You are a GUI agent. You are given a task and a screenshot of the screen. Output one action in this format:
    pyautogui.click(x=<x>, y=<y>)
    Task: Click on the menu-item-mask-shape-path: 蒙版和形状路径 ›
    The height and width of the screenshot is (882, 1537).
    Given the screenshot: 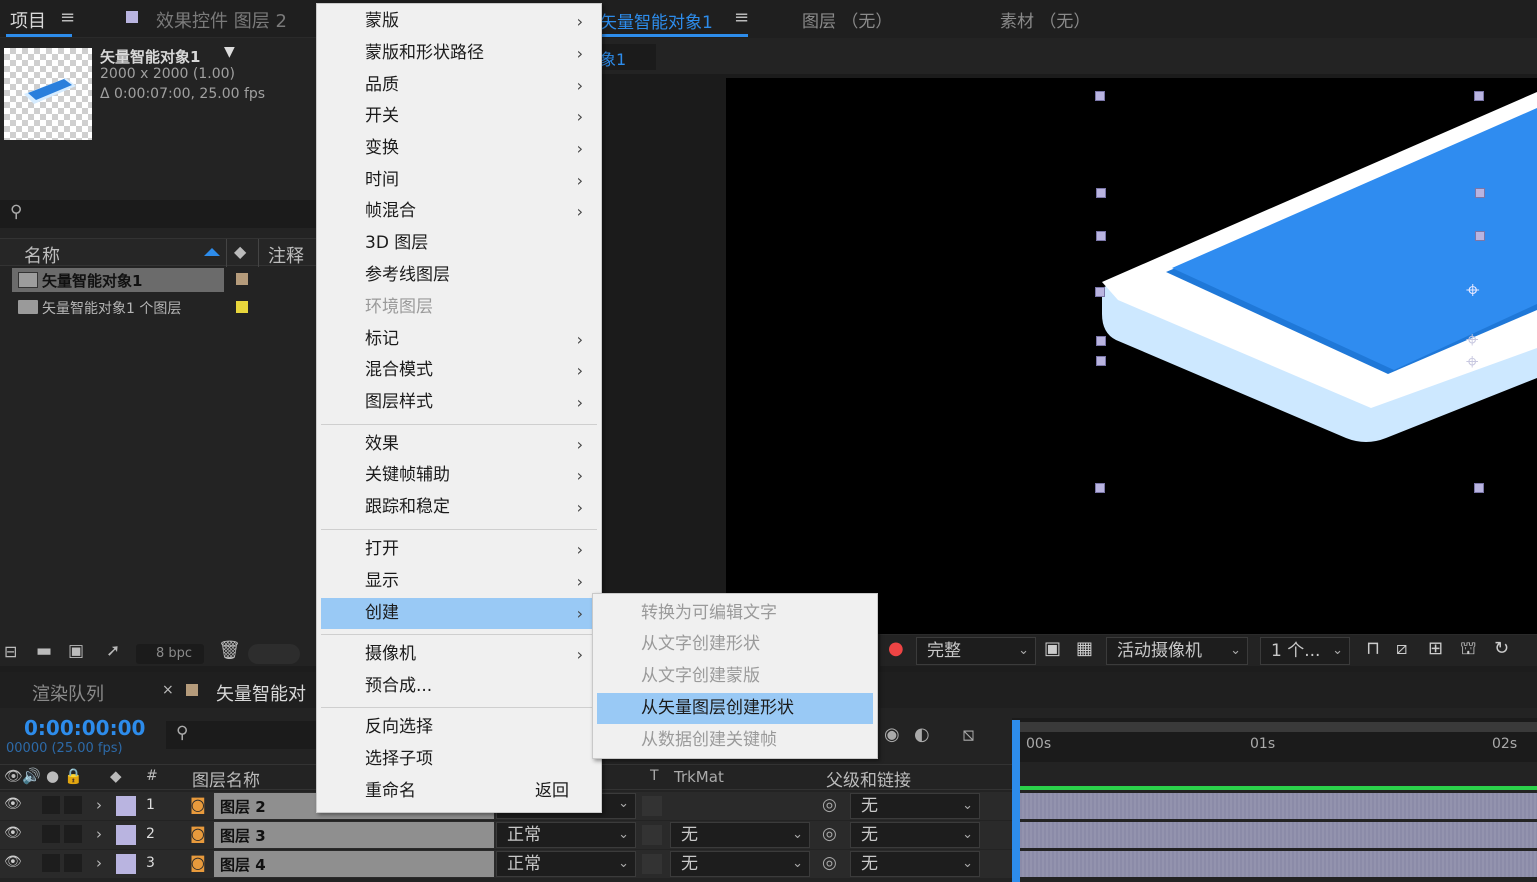 What is the action you would take?
    pyautogui.click(x=459, y=53)
    